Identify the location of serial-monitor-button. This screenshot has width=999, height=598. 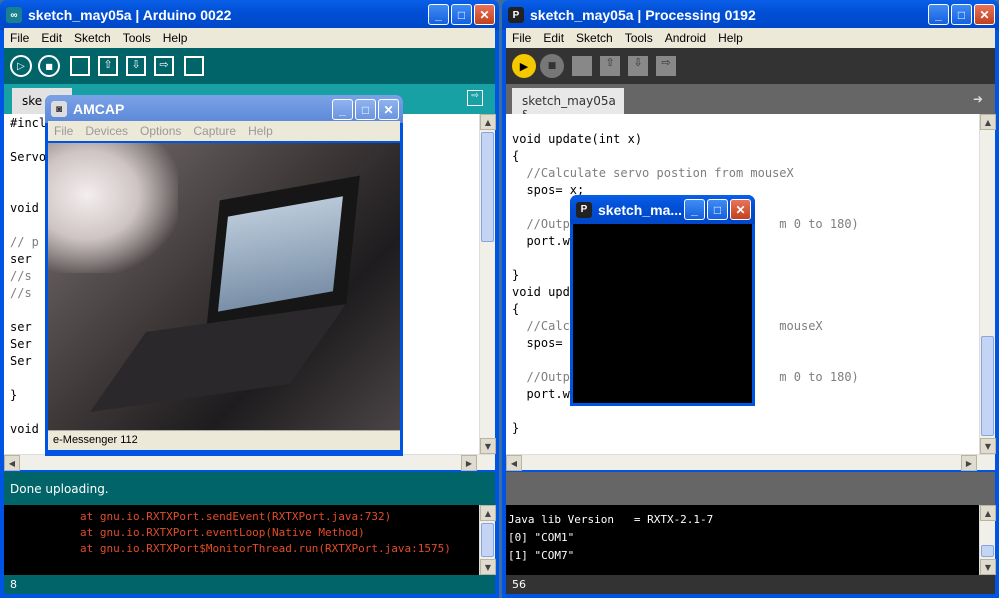
(194, 66).